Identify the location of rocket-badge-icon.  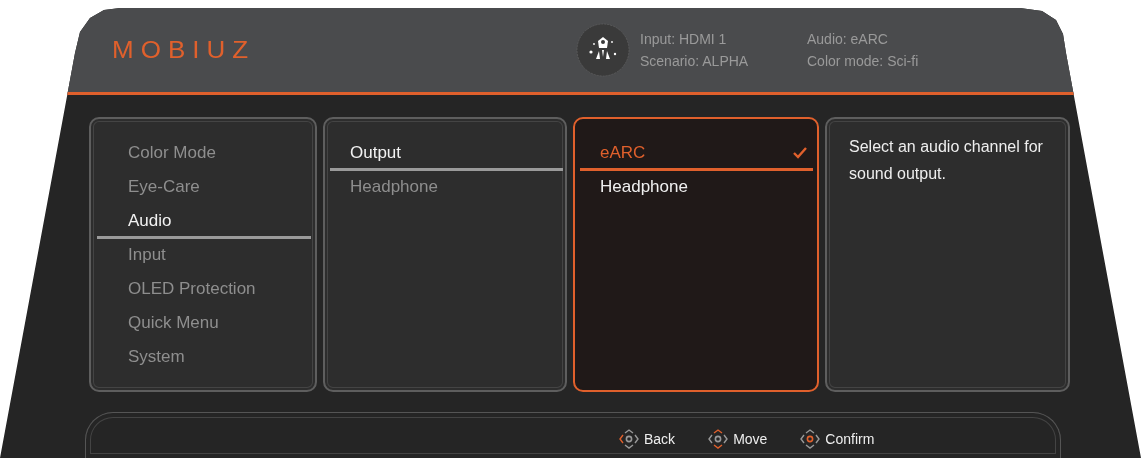
(603, 50).